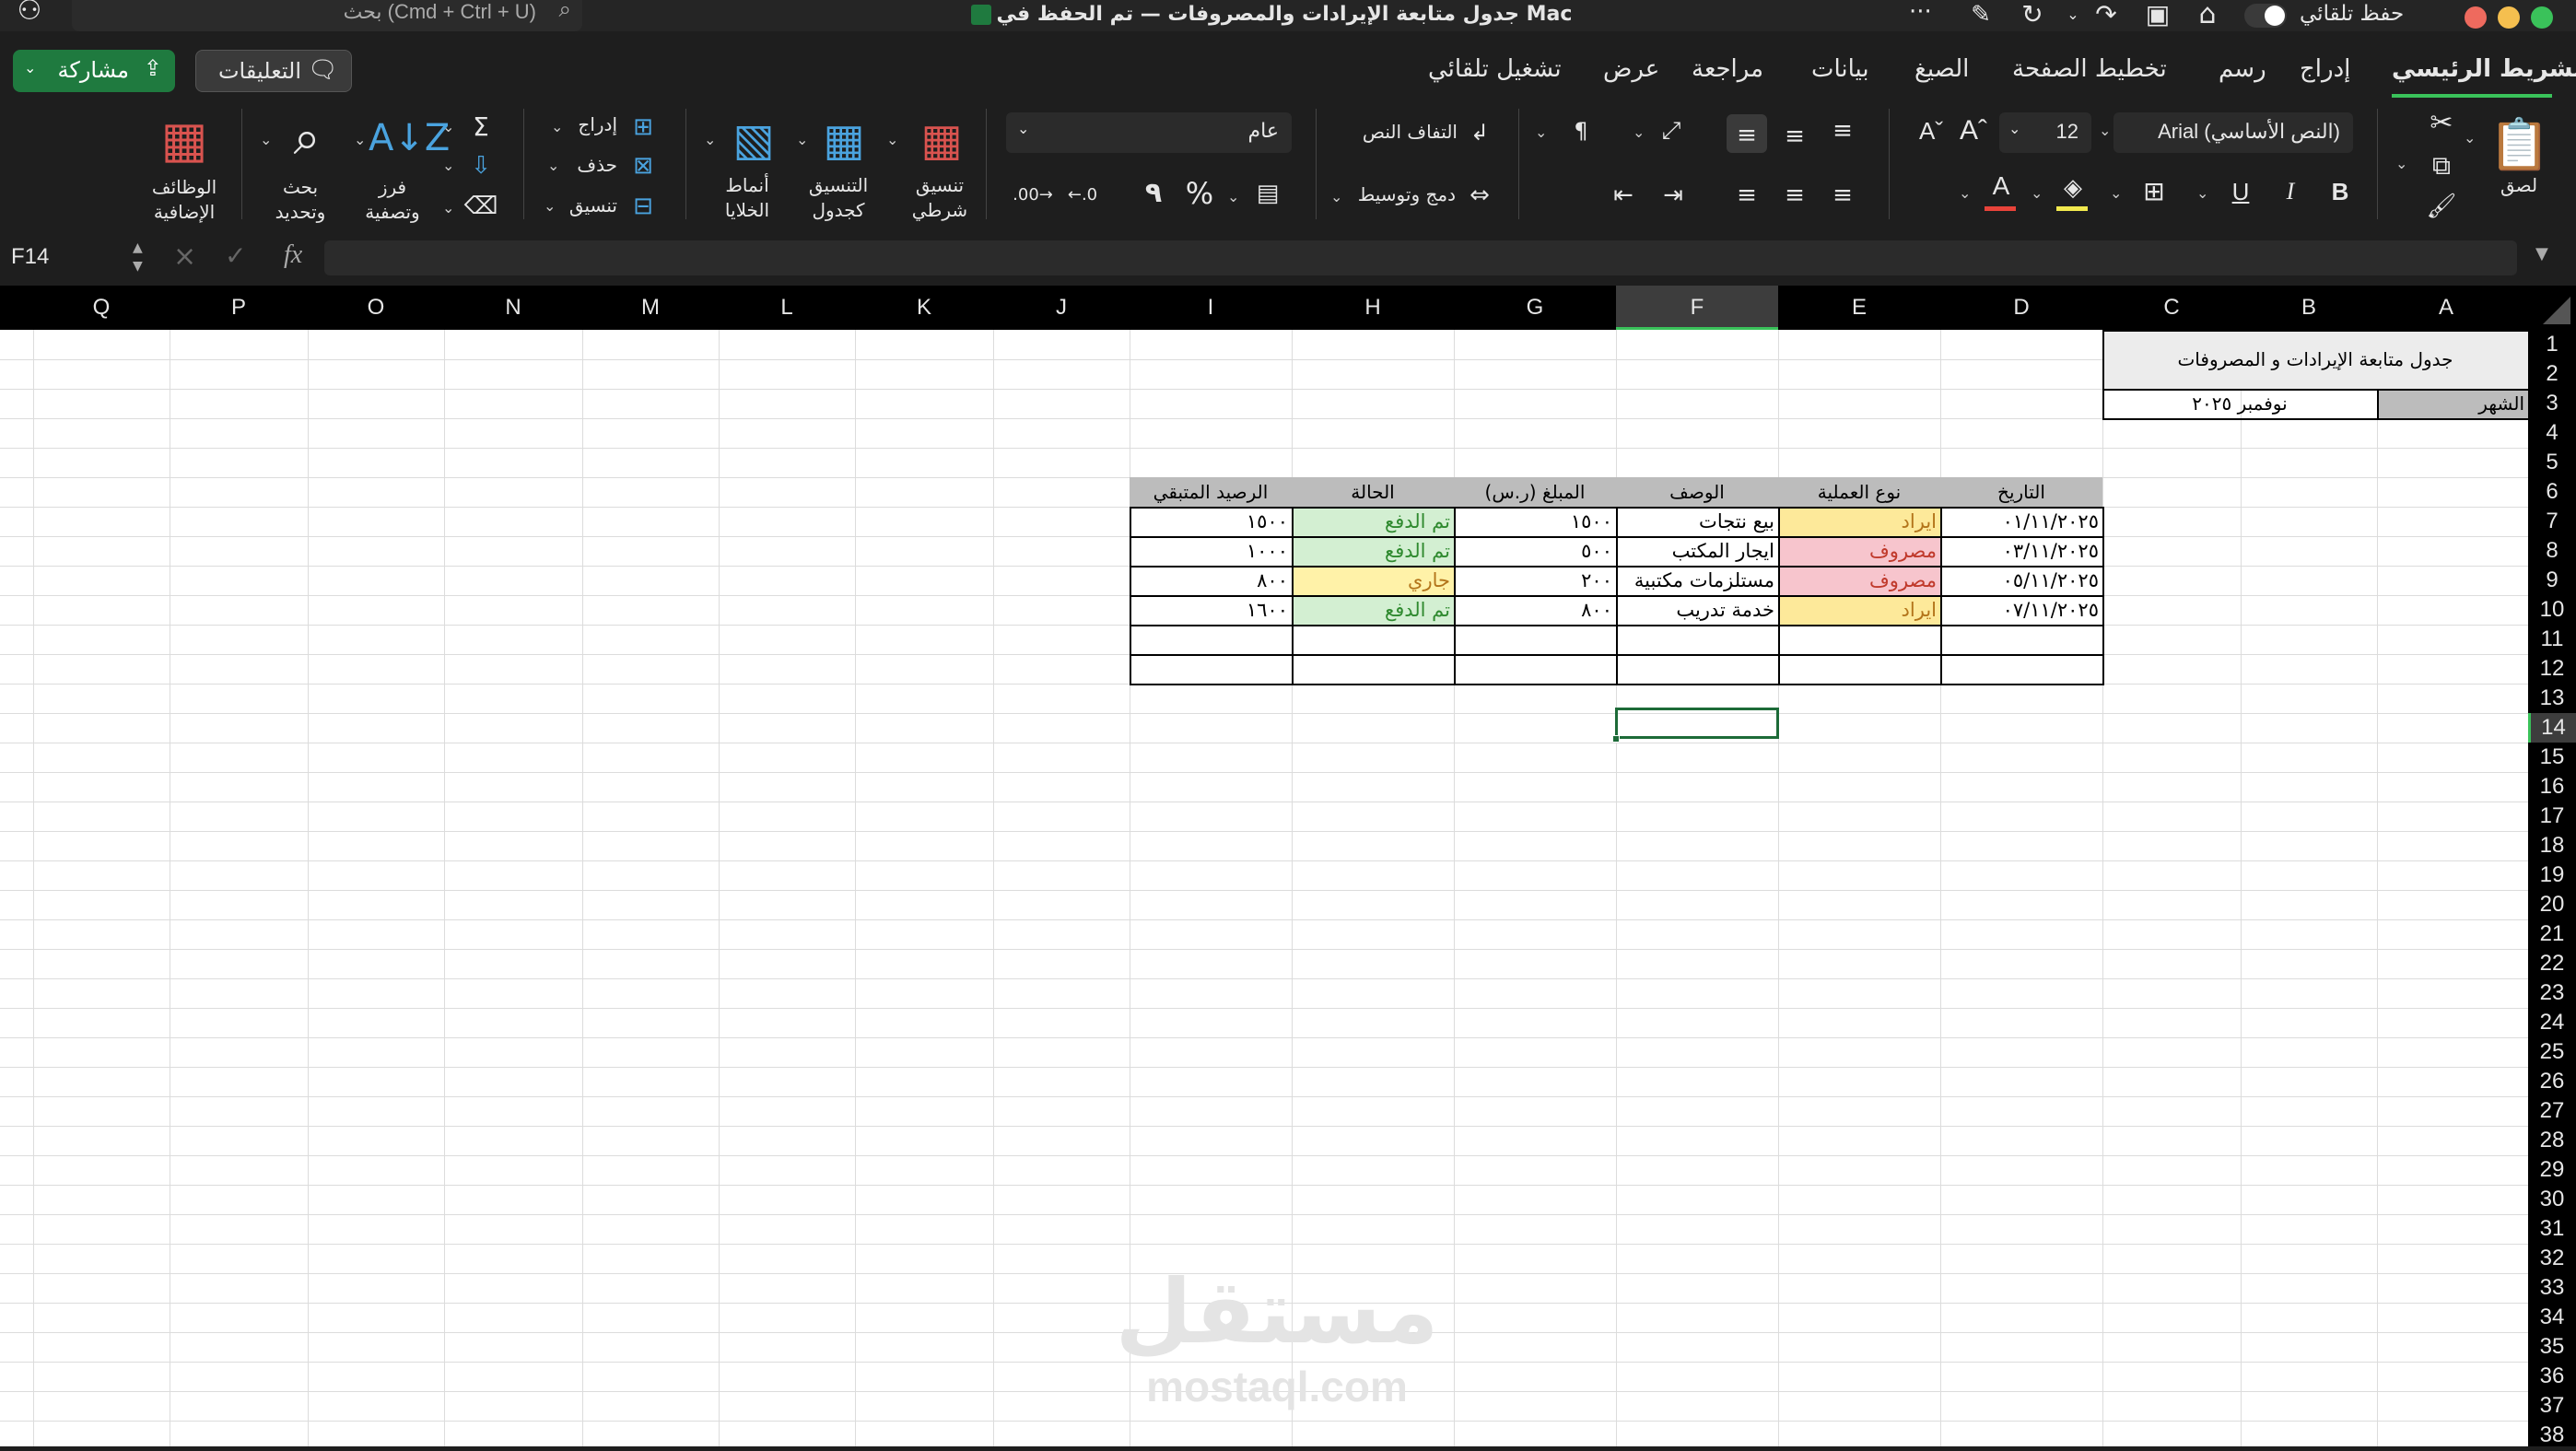  What do you see at coordinates (2484, 69) in the screenshot?
I see `tab-home: الشريط الرئيسي` at bounding box center [2484, 69].